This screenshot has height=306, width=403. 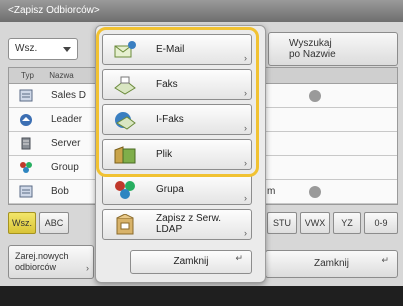 What do you see at coordinates (315, 223) in the screenshot?
I see `alpha-key-vwx: VWX` at bounding box center [315, 223].